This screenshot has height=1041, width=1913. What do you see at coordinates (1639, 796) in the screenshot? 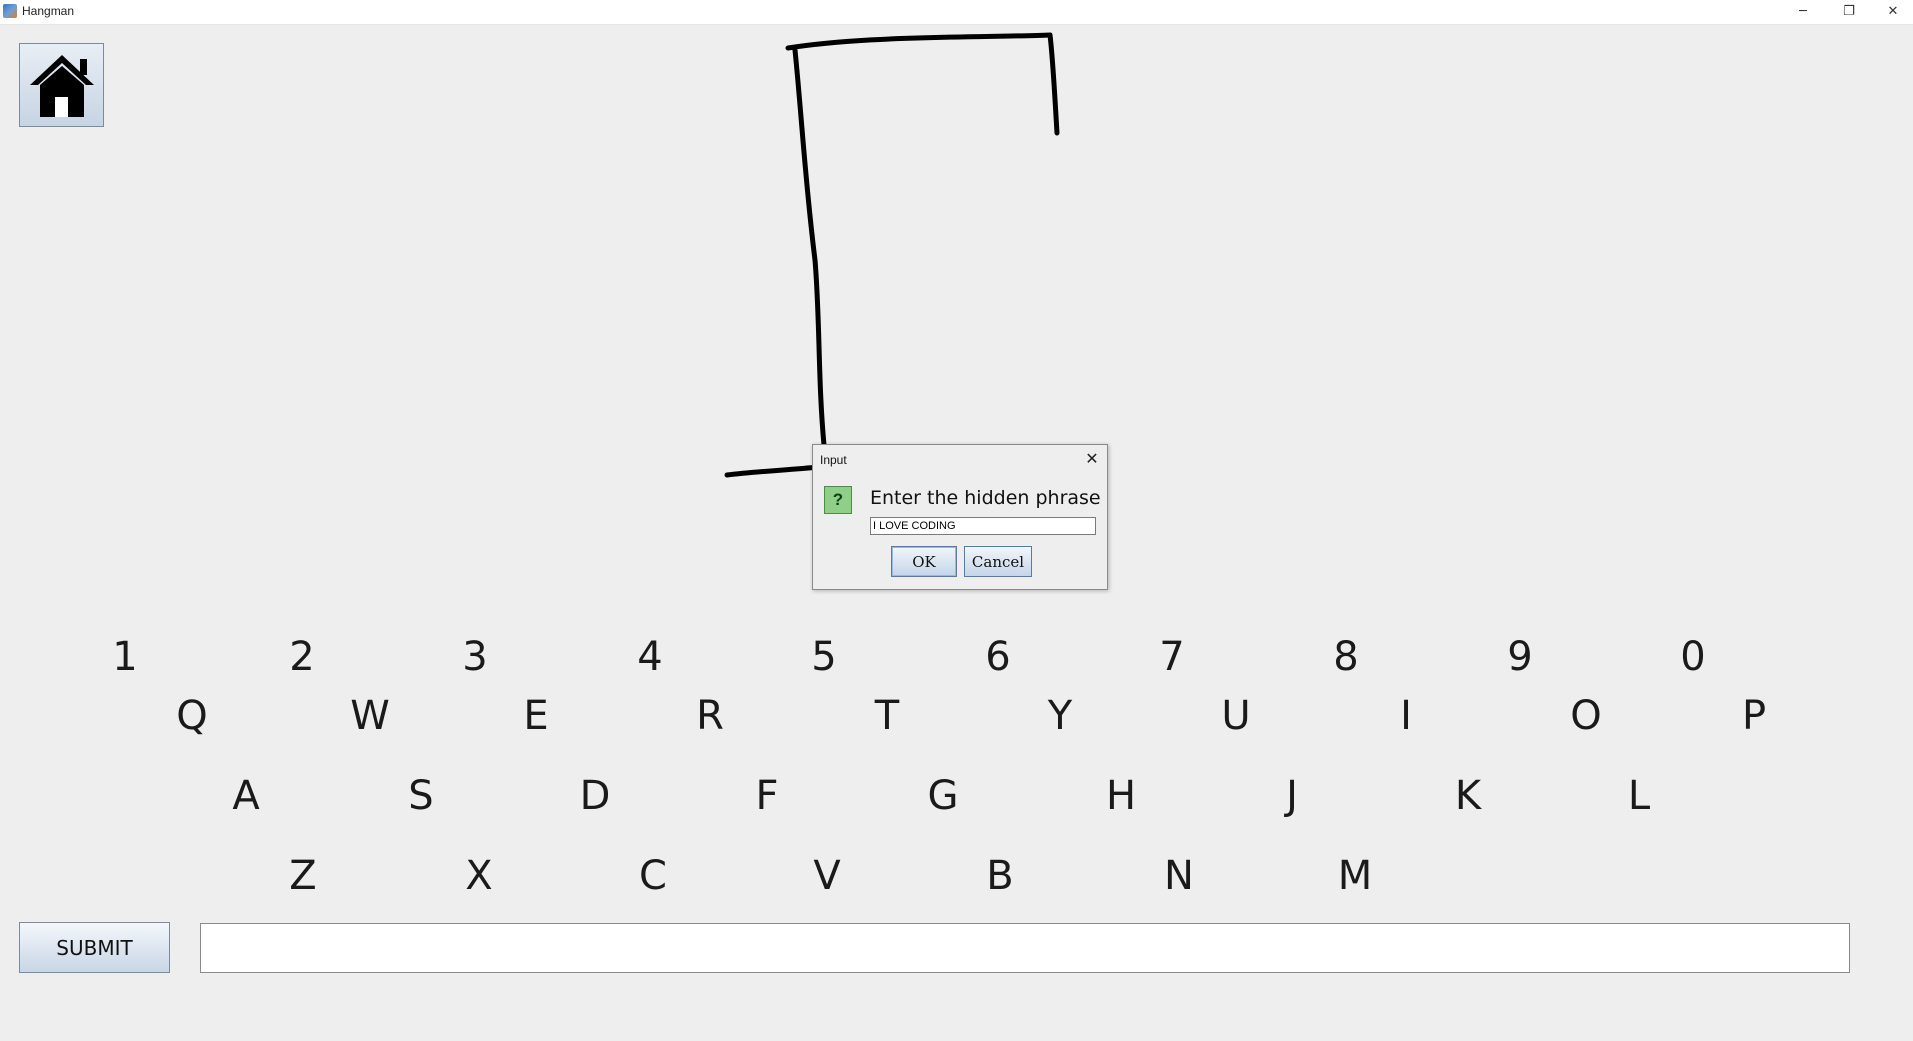
I see `key-l: L` at bounding box center [1639, 796].